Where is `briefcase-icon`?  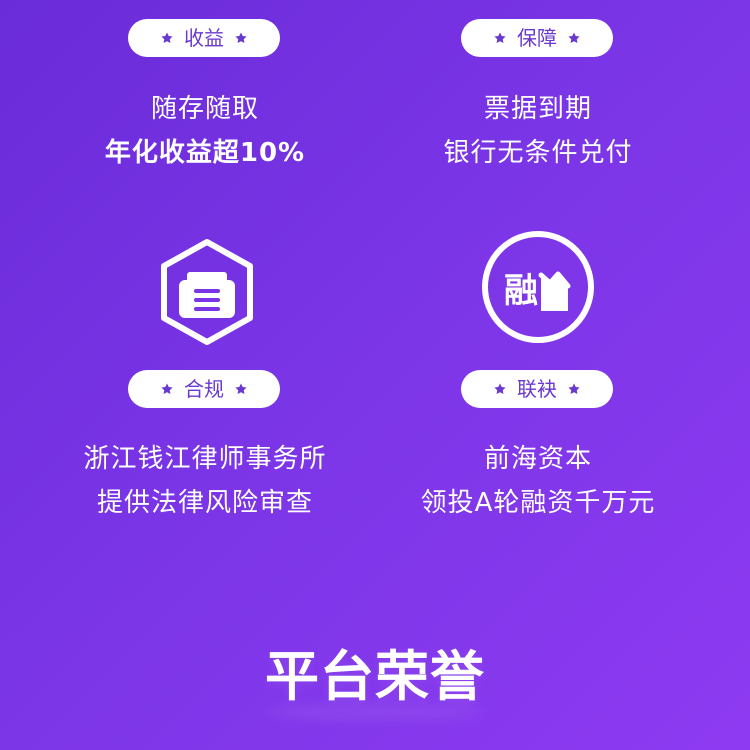
briefcase-icon is located at coordinates (207, 294).